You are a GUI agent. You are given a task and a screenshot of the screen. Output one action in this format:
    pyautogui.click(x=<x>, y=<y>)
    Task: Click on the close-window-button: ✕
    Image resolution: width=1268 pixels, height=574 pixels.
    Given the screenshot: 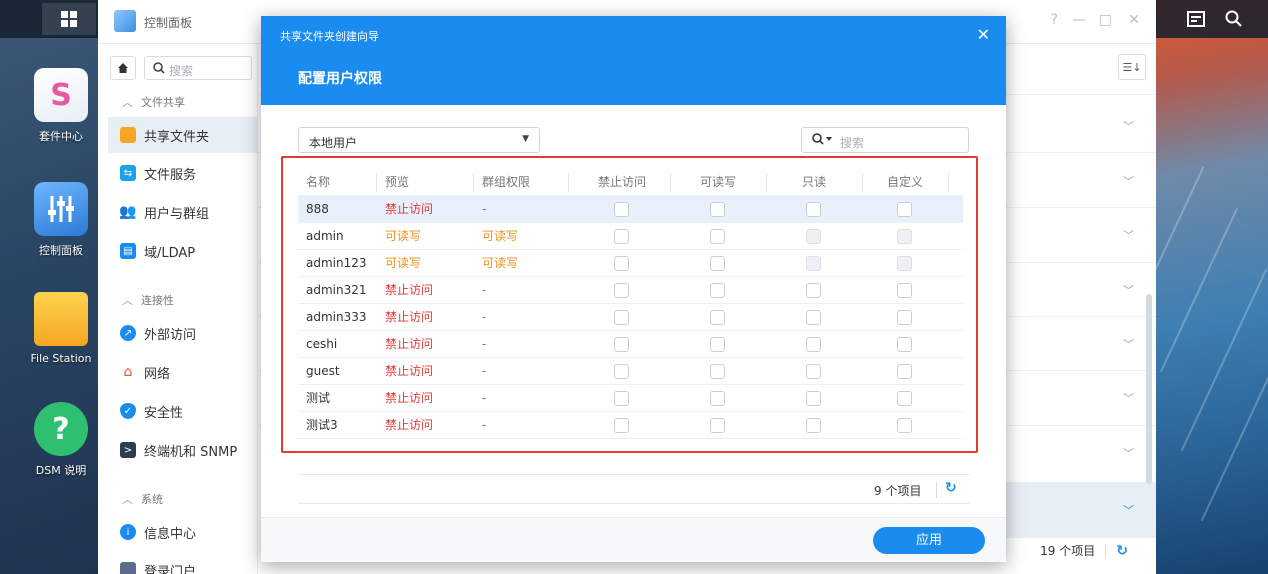 What is the action you would take?
    pyautogui.click(x=1134, y=20)
    